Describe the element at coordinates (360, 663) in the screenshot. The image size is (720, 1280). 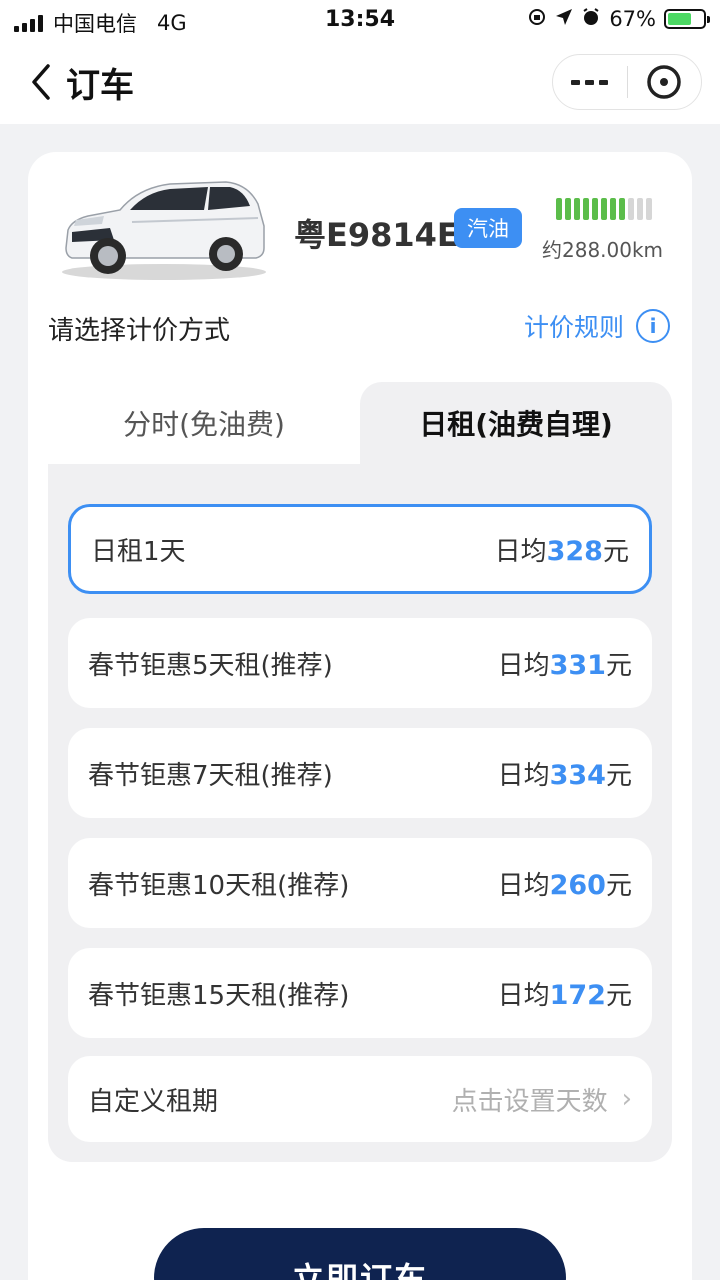
I see `option-5-day: 春节钜惠5天租(推荐) 日均331元` at that location.